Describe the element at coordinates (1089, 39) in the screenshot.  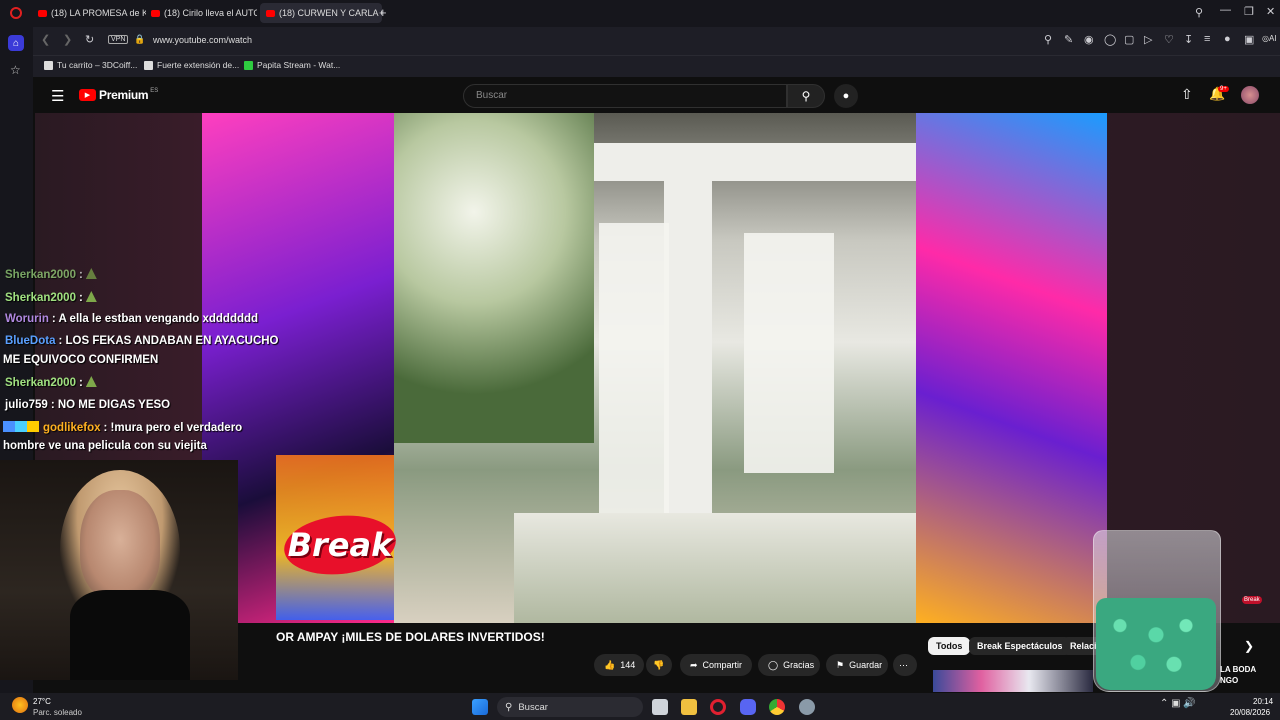
I see `camera-icon: ◉` at that location.